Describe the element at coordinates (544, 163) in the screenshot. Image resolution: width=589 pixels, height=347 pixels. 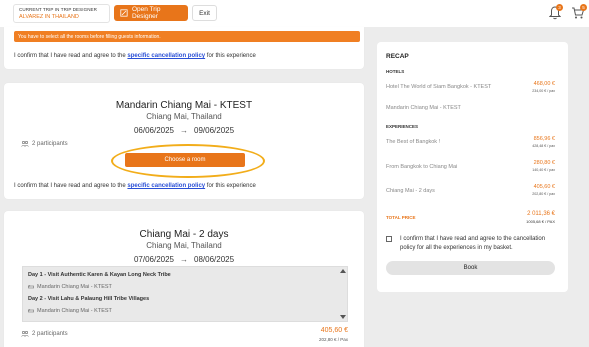
I see `recap-experience-price: 280,80 €` at that location.